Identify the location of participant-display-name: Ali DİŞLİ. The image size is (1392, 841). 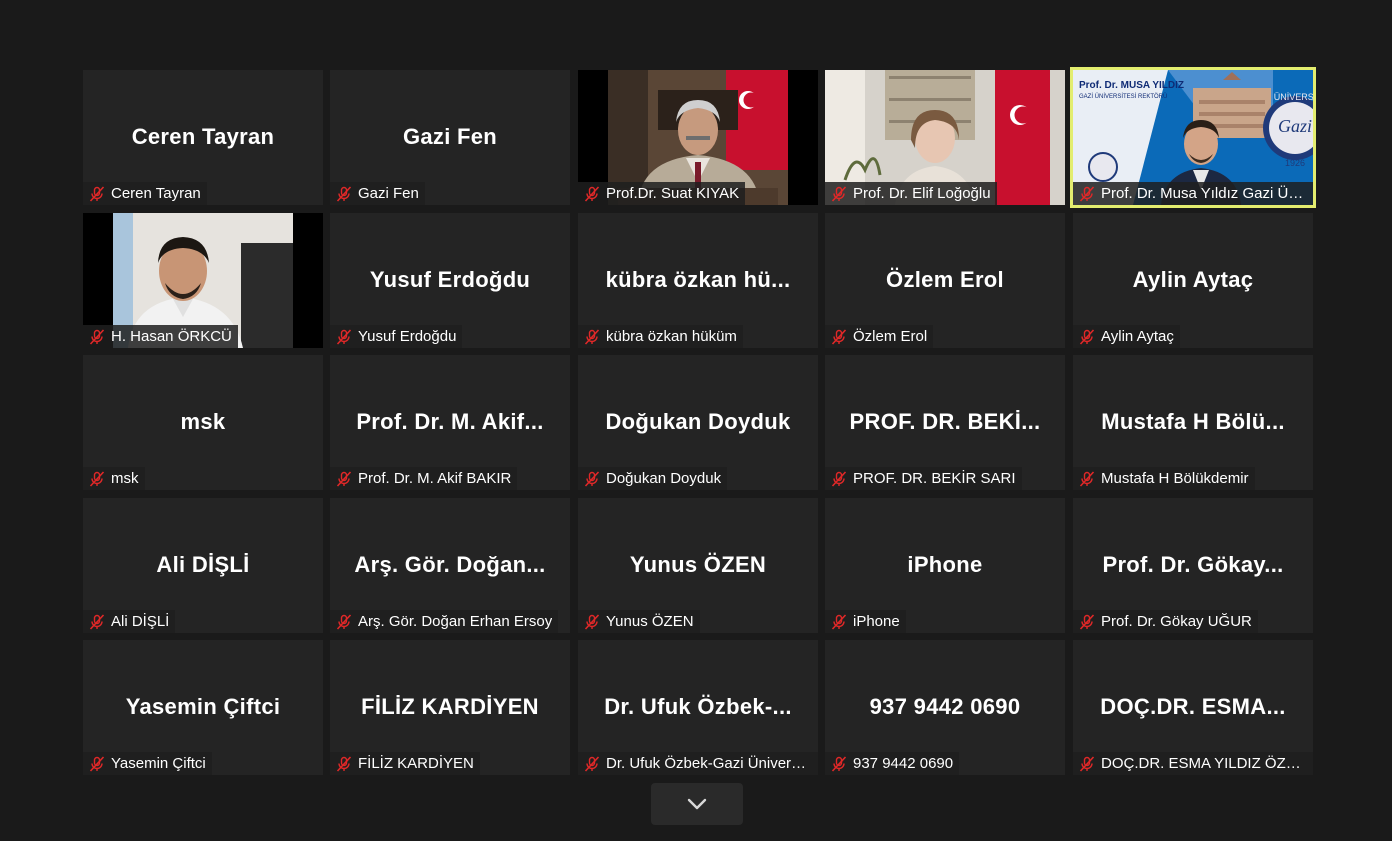
(203, 564).